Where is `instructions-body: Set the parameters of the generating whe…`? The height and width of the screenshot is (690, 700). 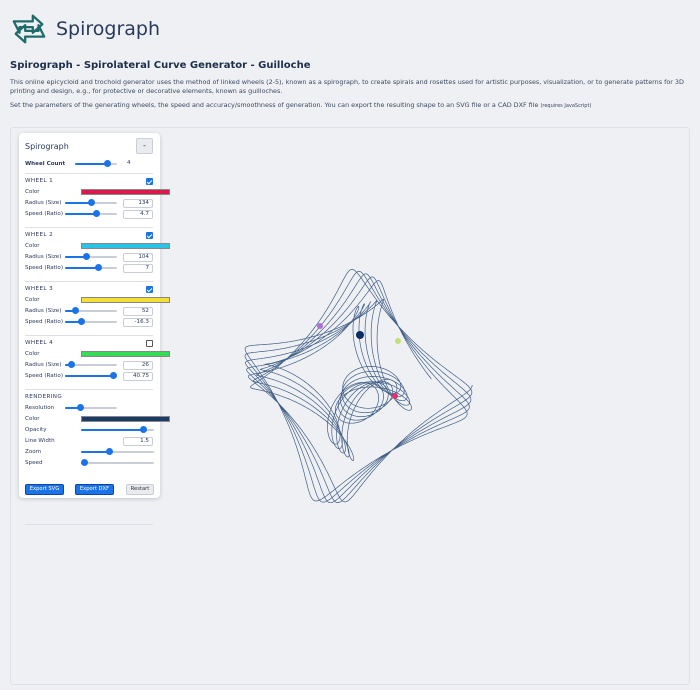
instructions-body: Set the parameters of the generating whe… is located at coordinates (274, 105).